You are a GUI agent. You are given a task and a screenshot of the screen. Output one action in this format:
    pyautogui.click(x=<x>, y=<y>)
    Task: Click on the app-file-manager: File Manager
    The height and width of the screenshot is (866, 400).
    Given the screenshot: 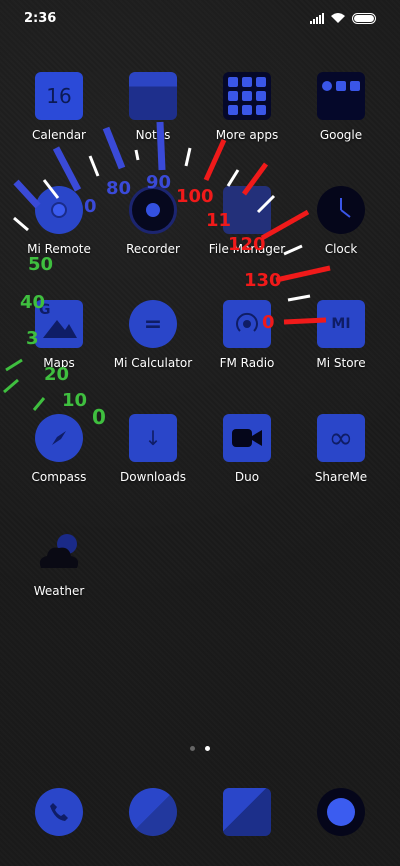 What is the action you would take?
    pyautogui.click(x=247, y=232)
    